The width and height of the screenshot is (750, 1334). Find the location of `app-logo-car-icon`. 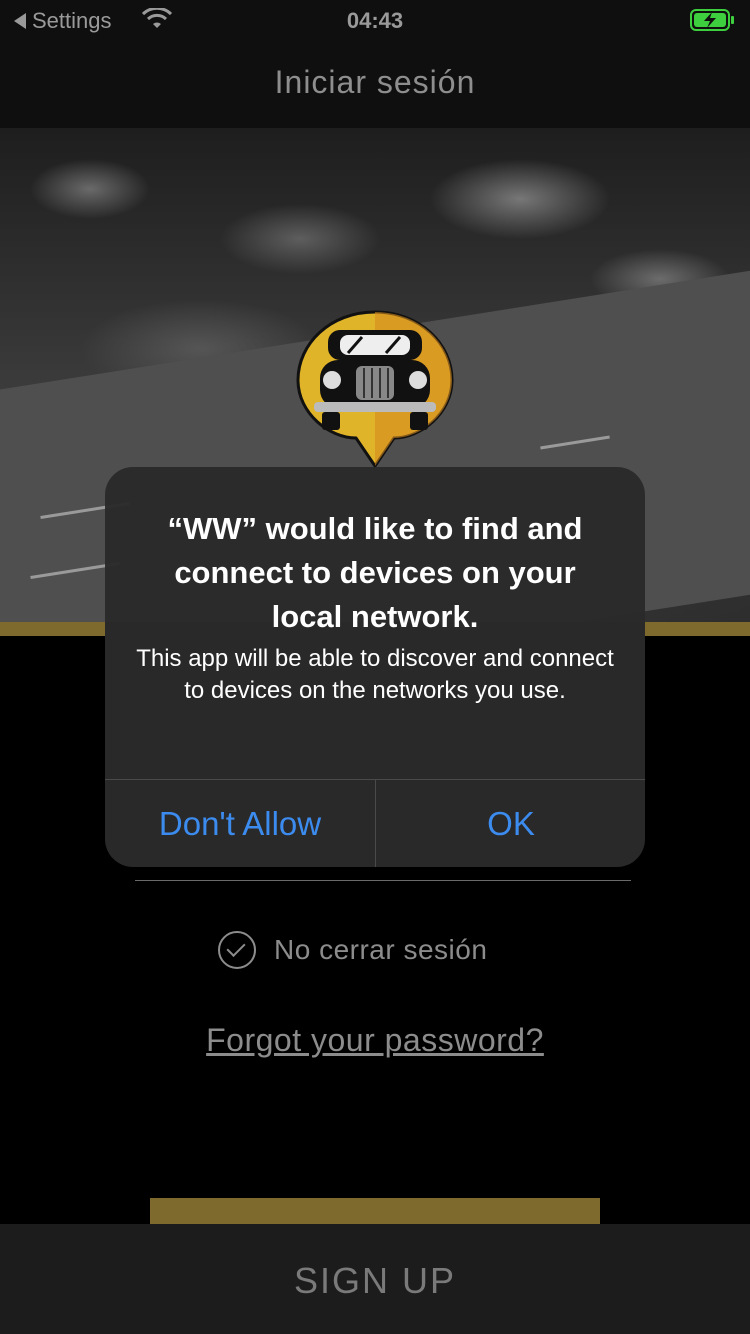

app-logo-car-icon is located at coordinates (375, 389).